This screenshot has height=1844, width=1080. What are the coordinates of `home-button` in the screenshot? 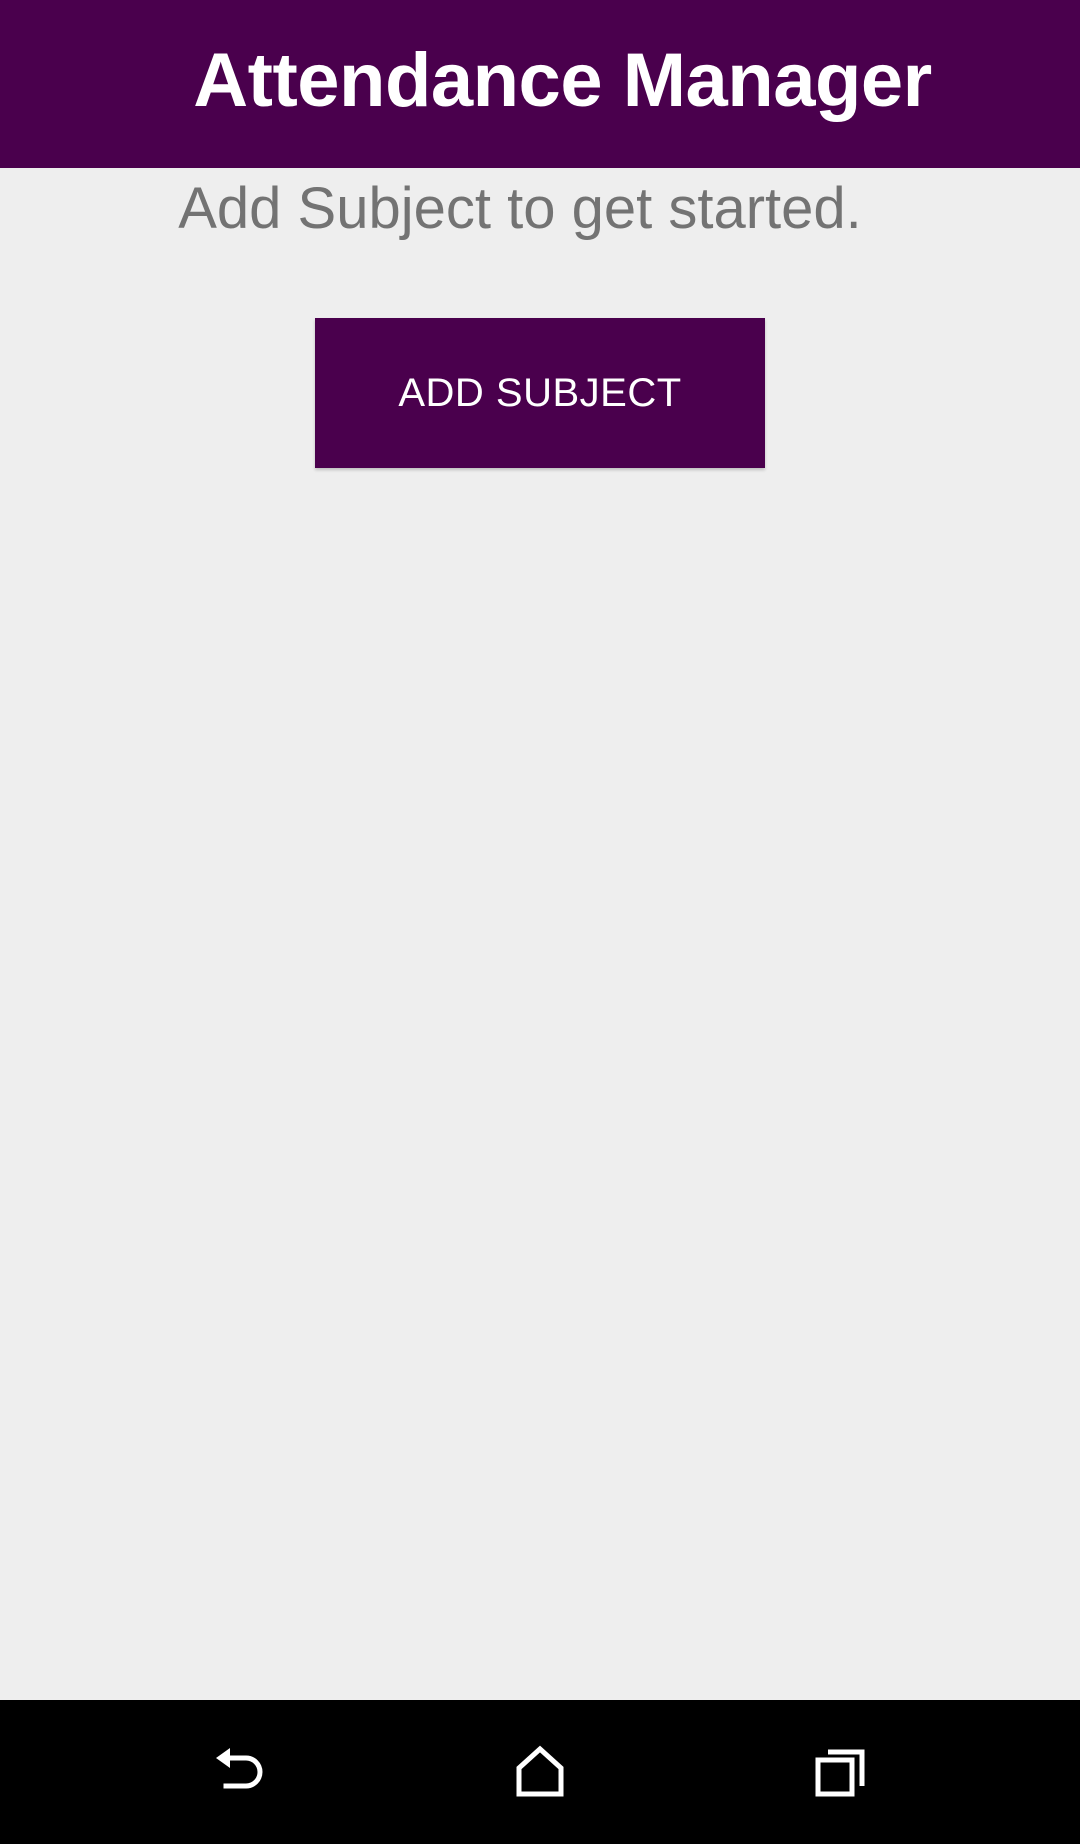 It's located at (540, 1772).